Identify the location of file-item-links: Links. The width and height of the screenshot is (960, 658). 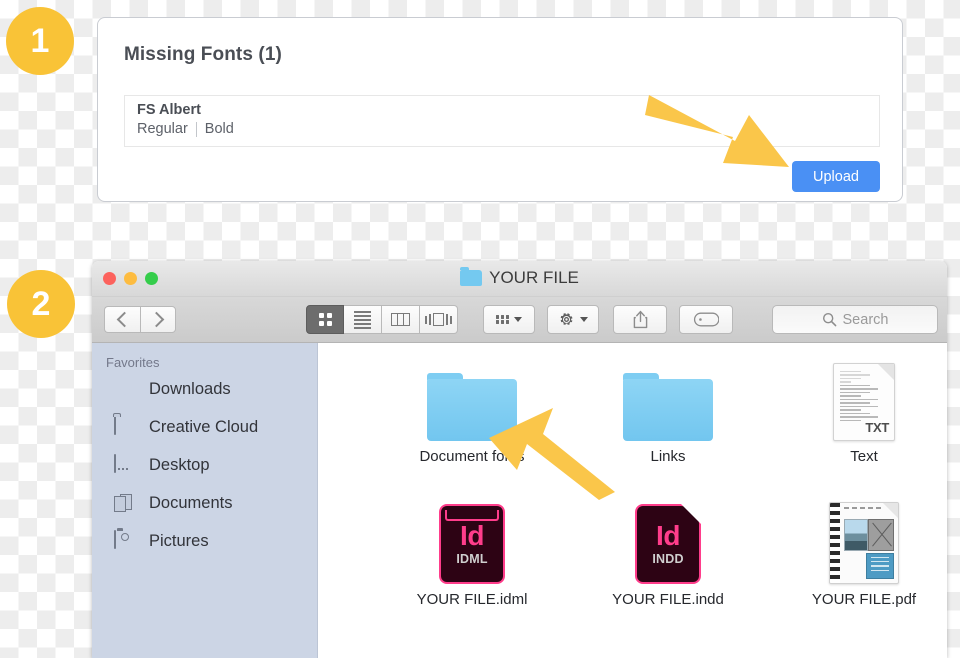
(668, 410).